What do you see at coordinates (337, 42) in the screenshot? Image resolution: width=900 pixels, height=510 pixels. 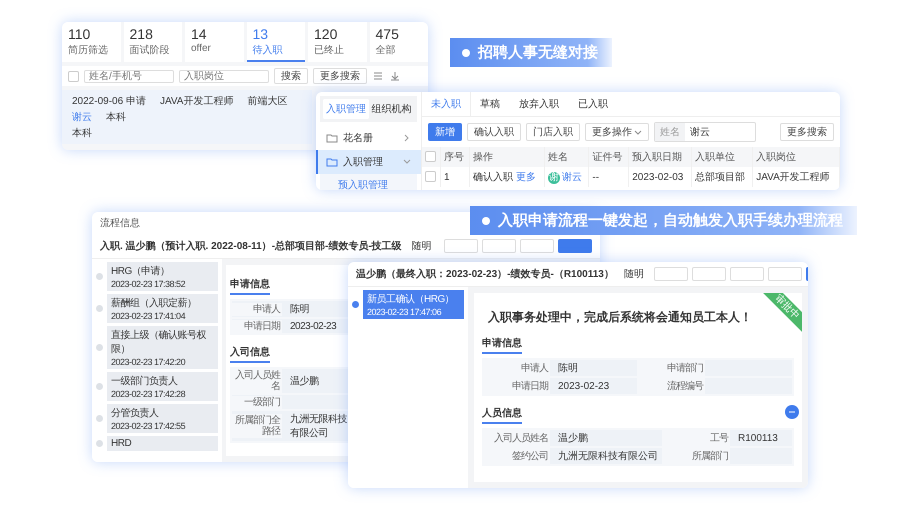 I see `stat-tab: 120 已终止` at bounding box center [337, 42].